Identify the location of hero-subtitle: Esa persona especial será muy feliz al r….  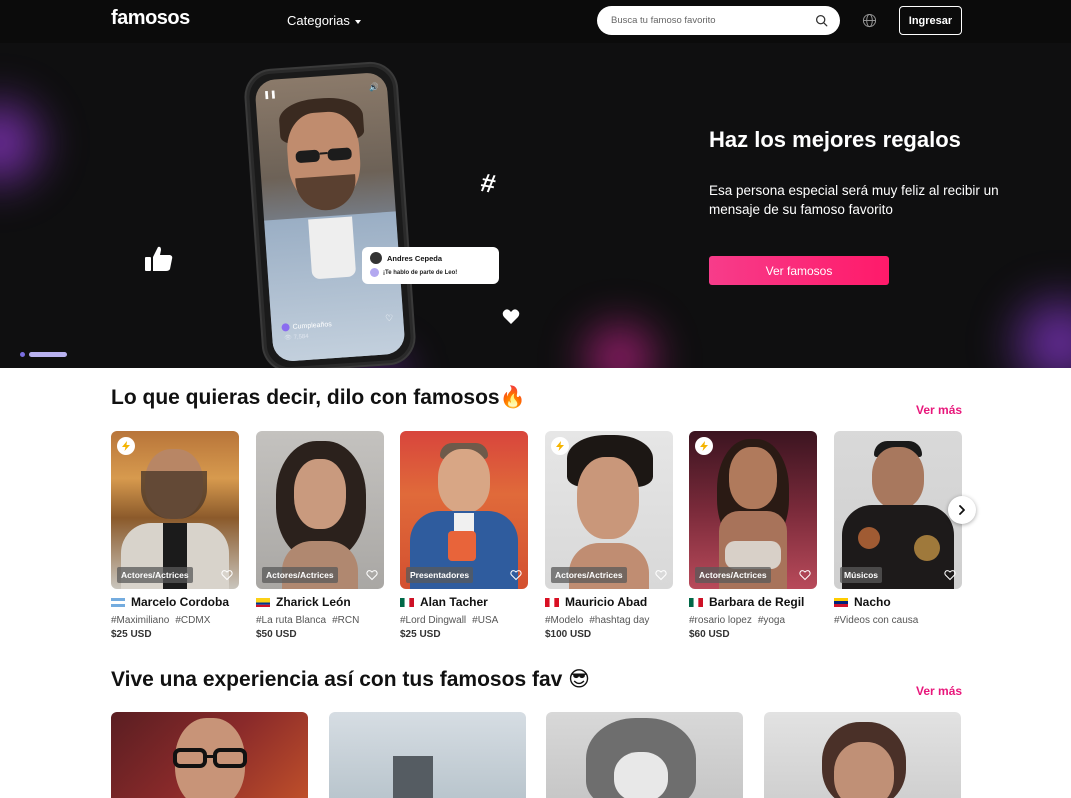
(854, 200).